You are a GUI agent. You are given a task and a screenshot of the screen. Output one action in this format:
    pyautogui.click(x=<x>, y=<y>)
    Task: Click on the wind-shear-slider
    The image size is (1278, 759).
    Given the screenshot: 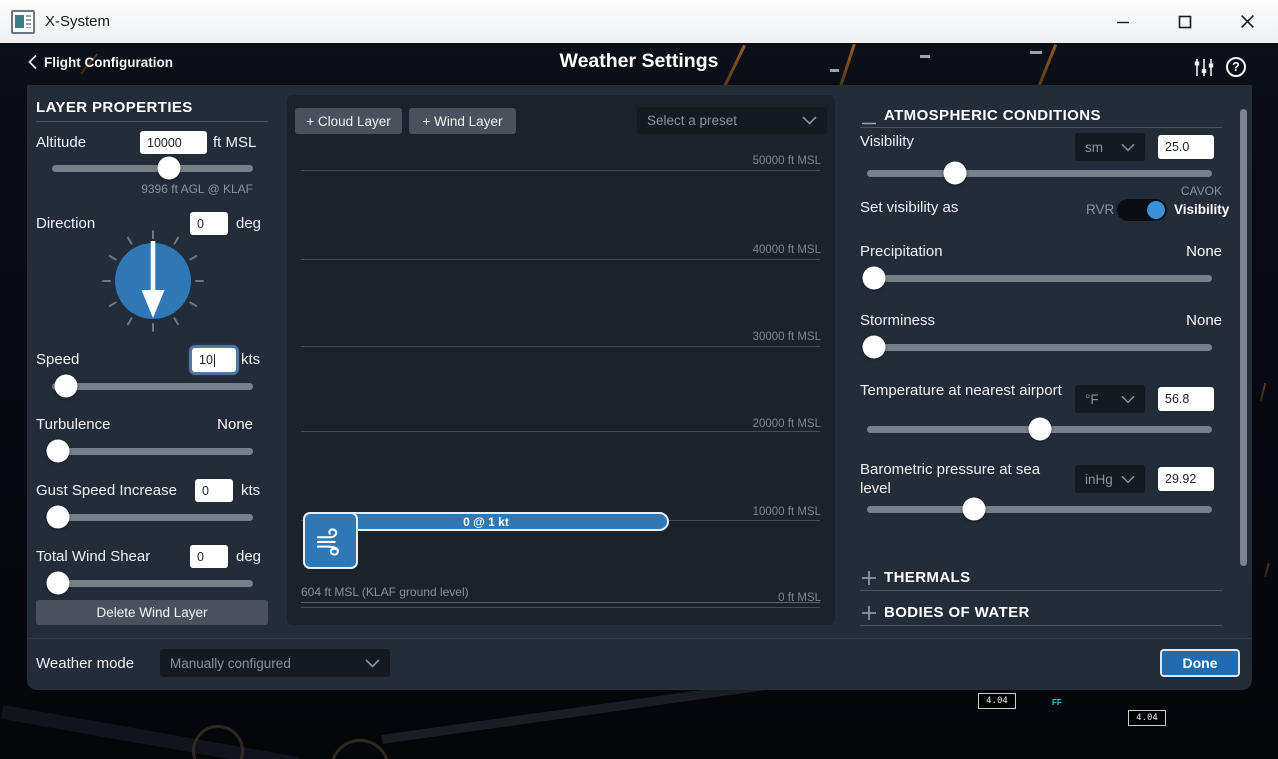 What is the action you would take?
    pyautogui.click(x=149, y=583)
    